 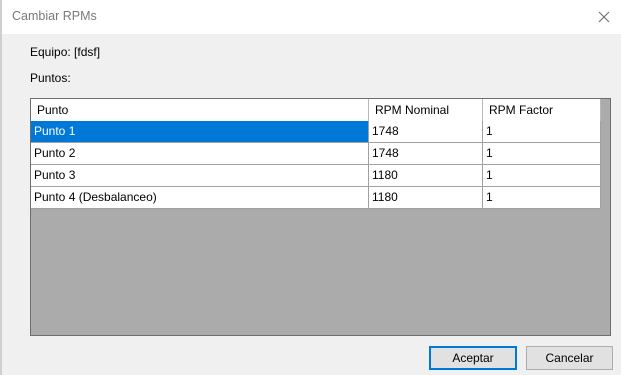 I want to click on cell-punto: Punto 3, so click(x=200, y=176).